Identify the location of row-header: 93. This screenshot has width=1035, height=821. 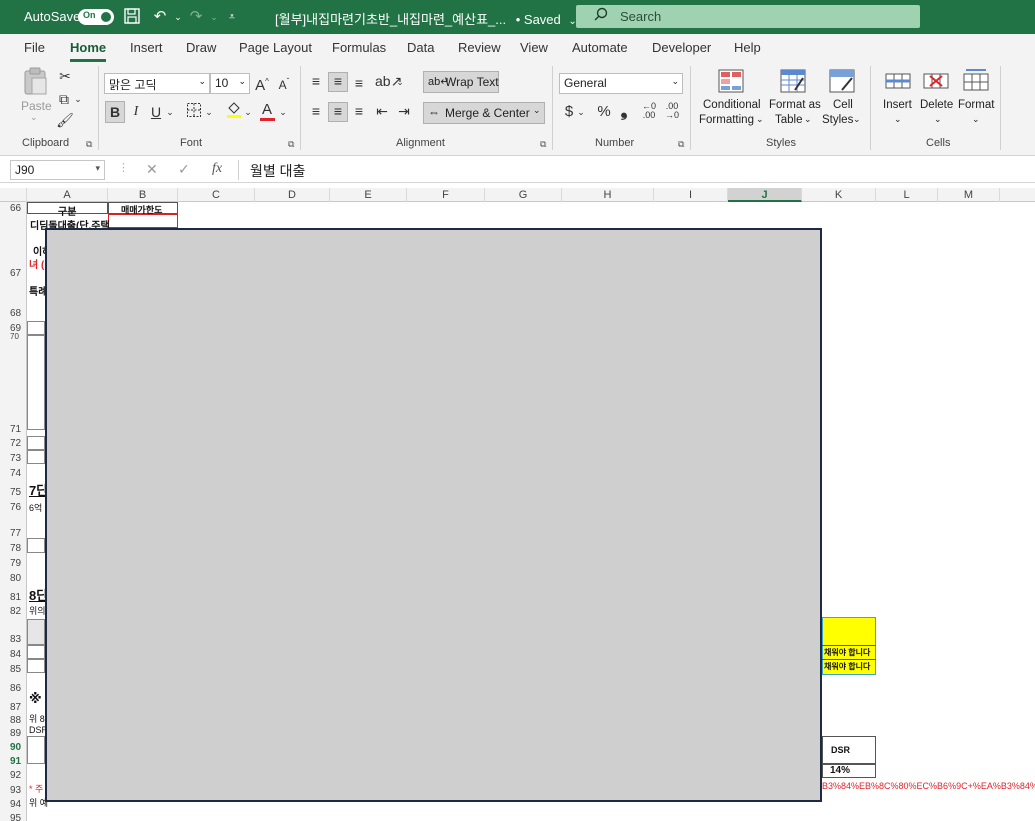
(13, 790).